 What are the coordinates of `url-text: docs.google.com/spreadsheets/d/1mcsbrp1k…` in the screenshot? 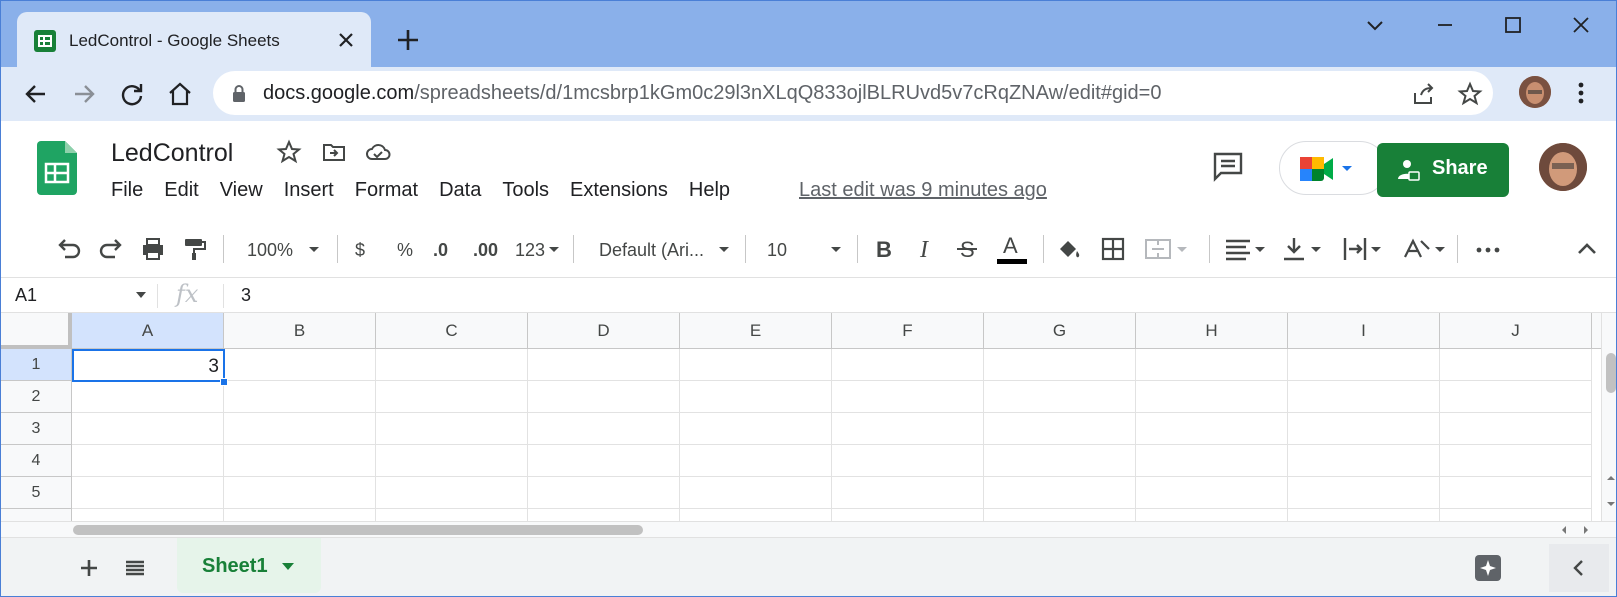 It's located at (712, 93).